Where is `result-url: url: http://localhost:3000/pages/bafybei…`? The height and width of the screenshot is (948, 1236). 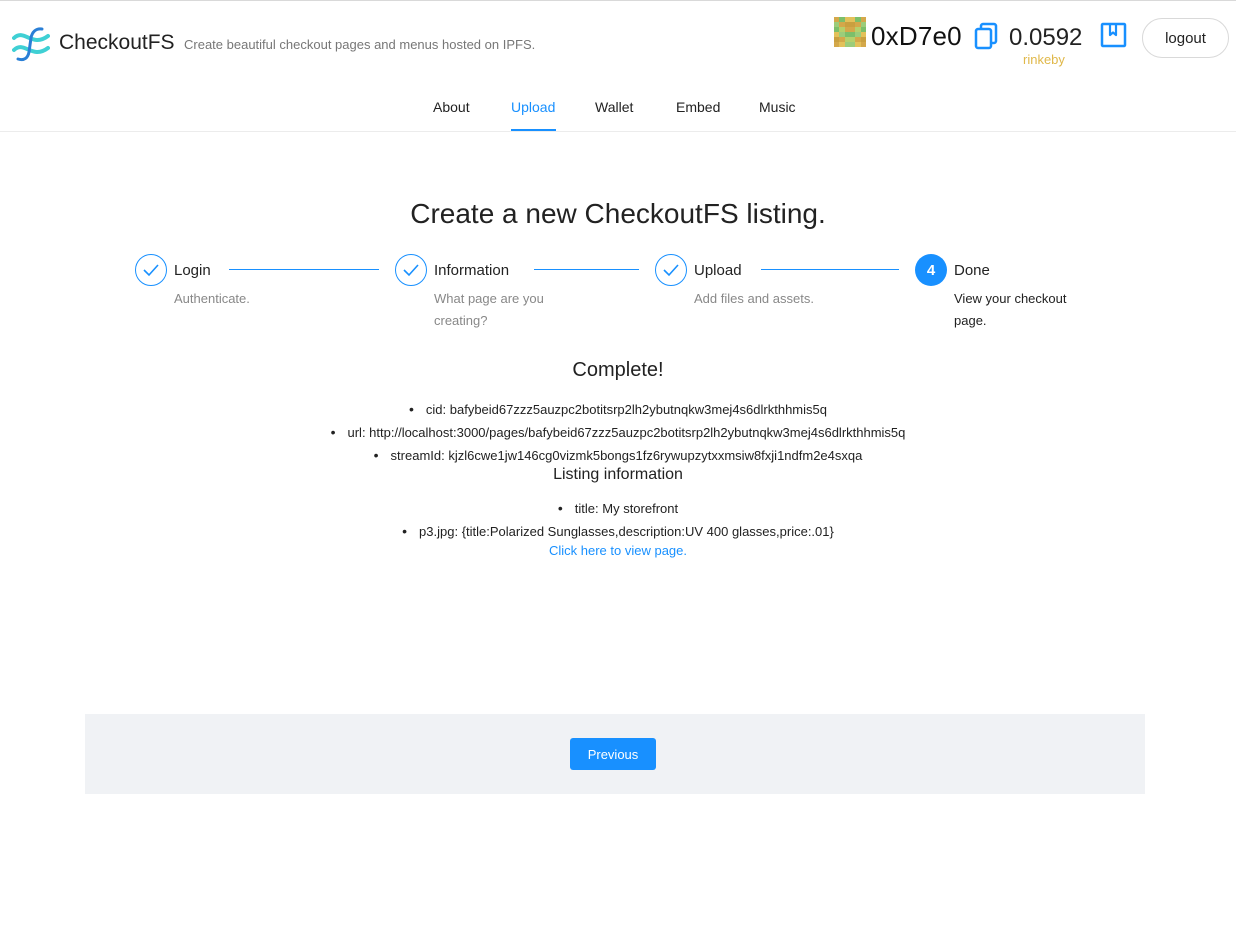 result-url: url: http://localhost:3000/pages/bafybei… is located at coordinates (618, 432).